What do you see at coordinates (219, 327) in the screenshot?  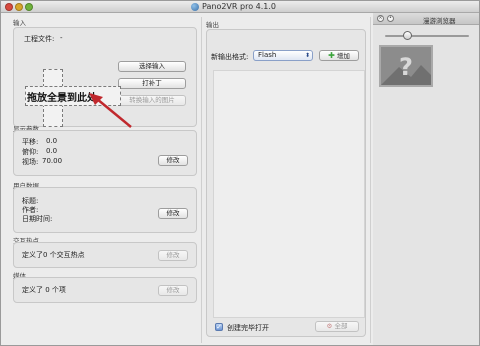 I see `open-when-done-checkbox: ✓` at bounding box center [219, 327].